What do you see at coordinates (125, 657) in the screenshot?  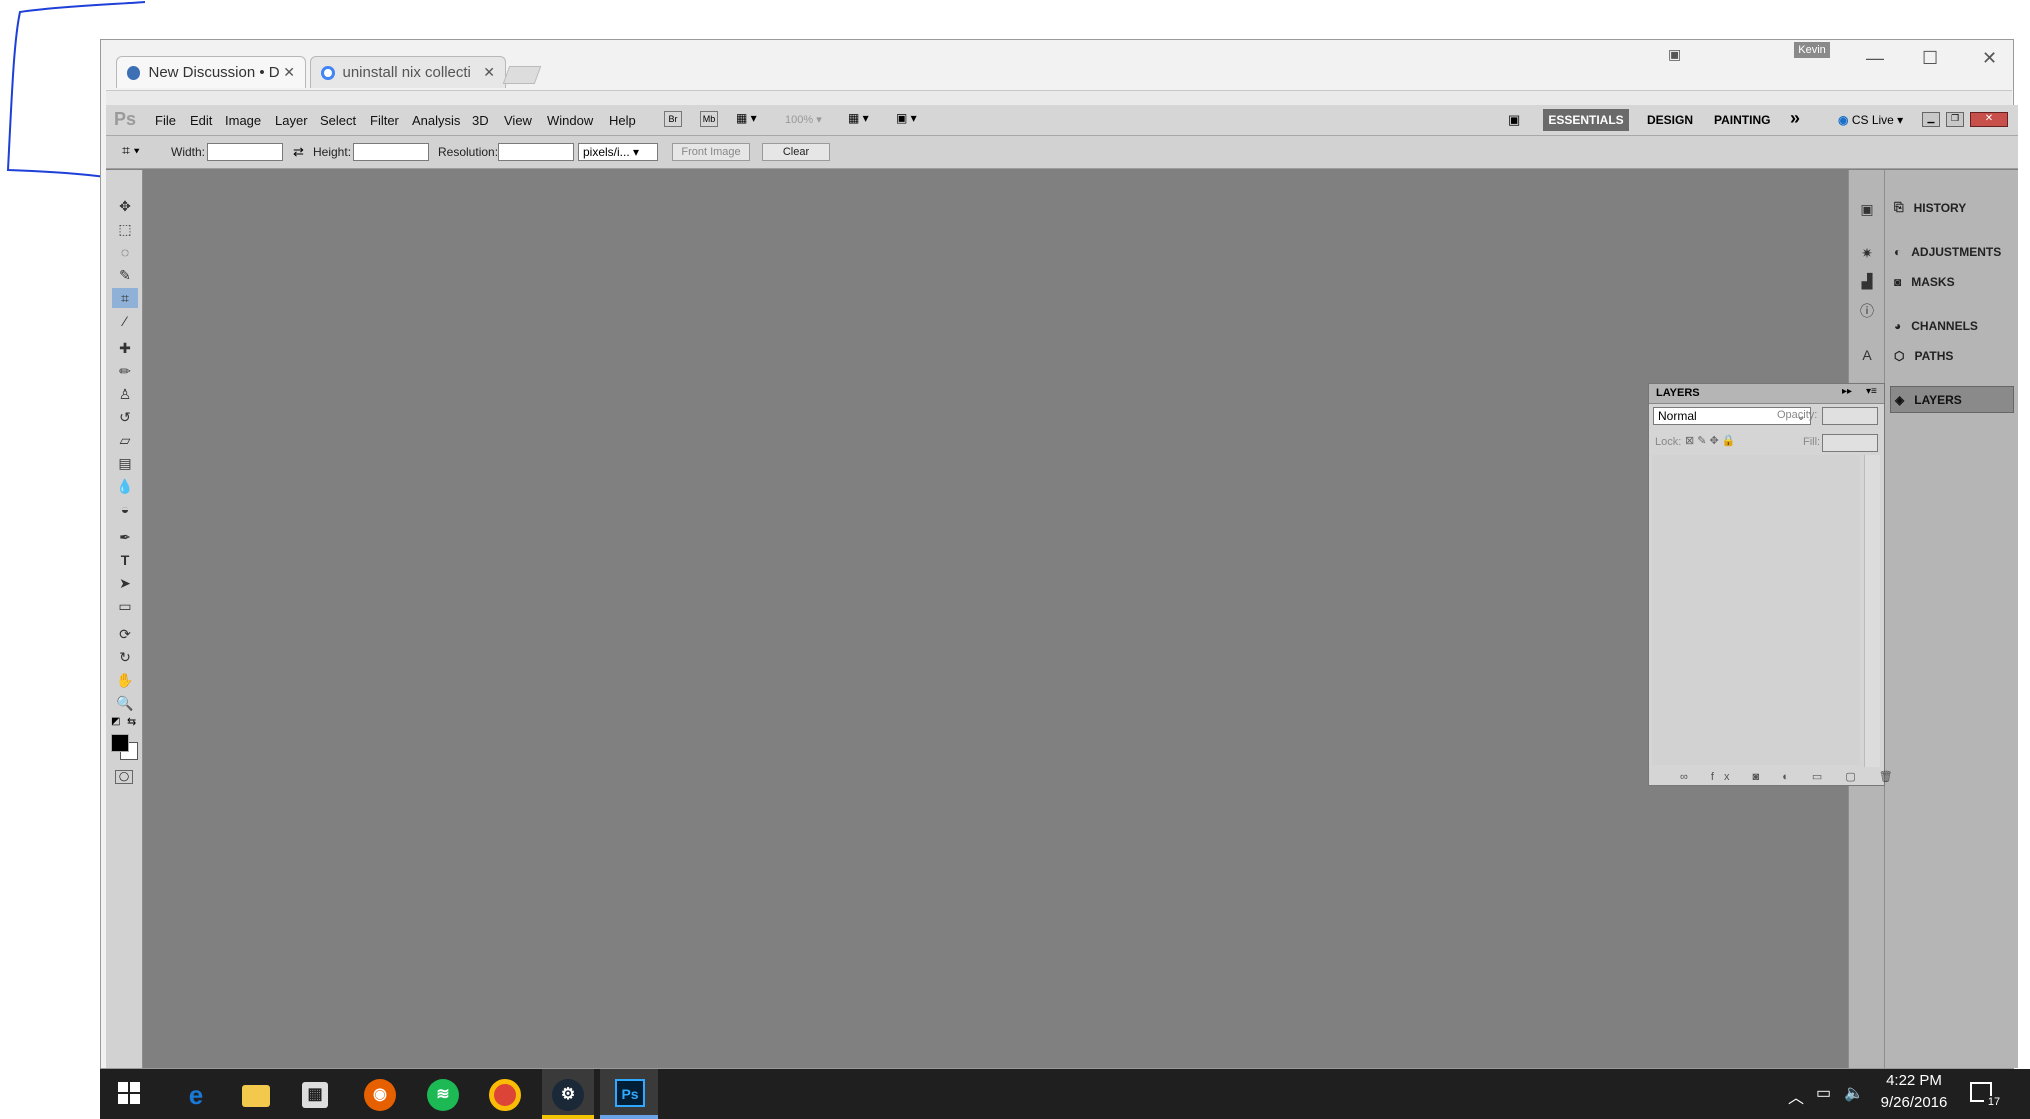 I see `3d-orbit-tool-icon: ↻` at bounding box center [125, 657].